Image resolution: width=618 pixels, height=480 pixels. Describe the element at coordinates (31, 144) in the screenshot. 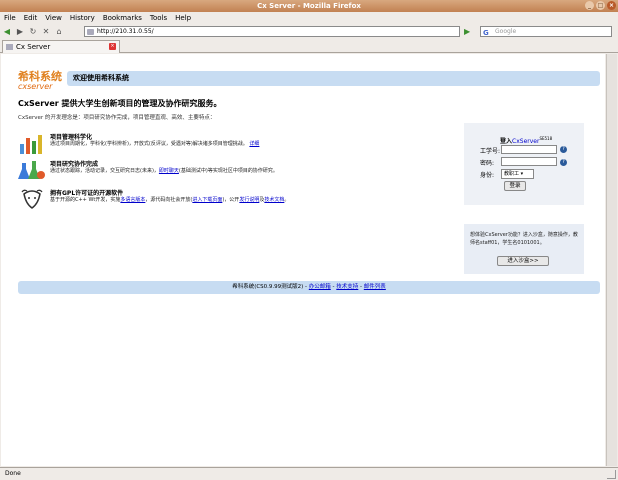

I see `chart-icon` at that location.